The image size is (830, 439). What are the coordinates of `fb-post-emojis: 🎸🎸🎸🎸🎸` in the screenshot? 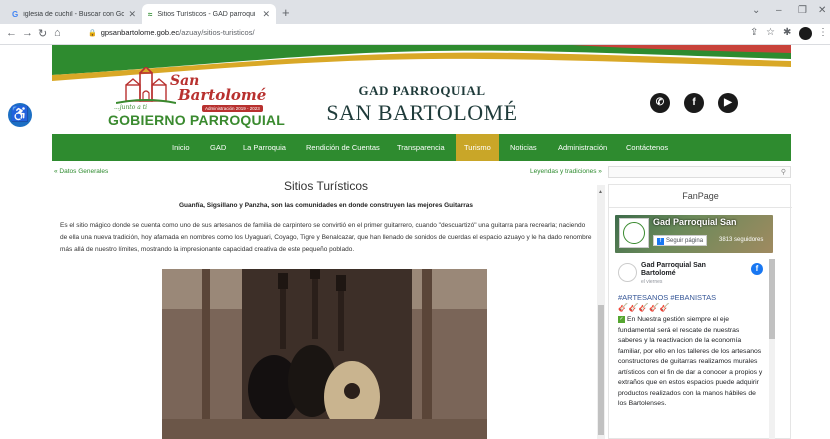 It's located at (644, 307).